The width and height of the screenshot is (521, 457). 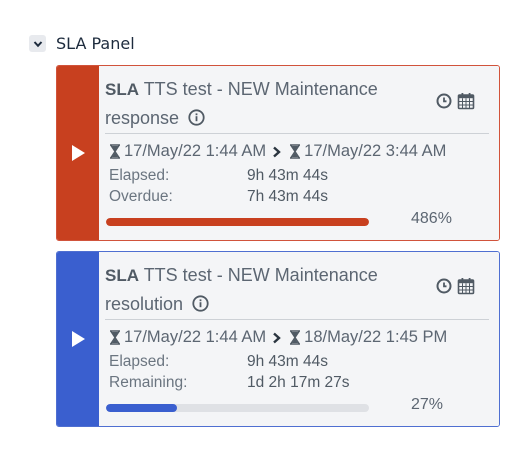 I want to click on row-label: Remaining:, so click(x=148, y=382).